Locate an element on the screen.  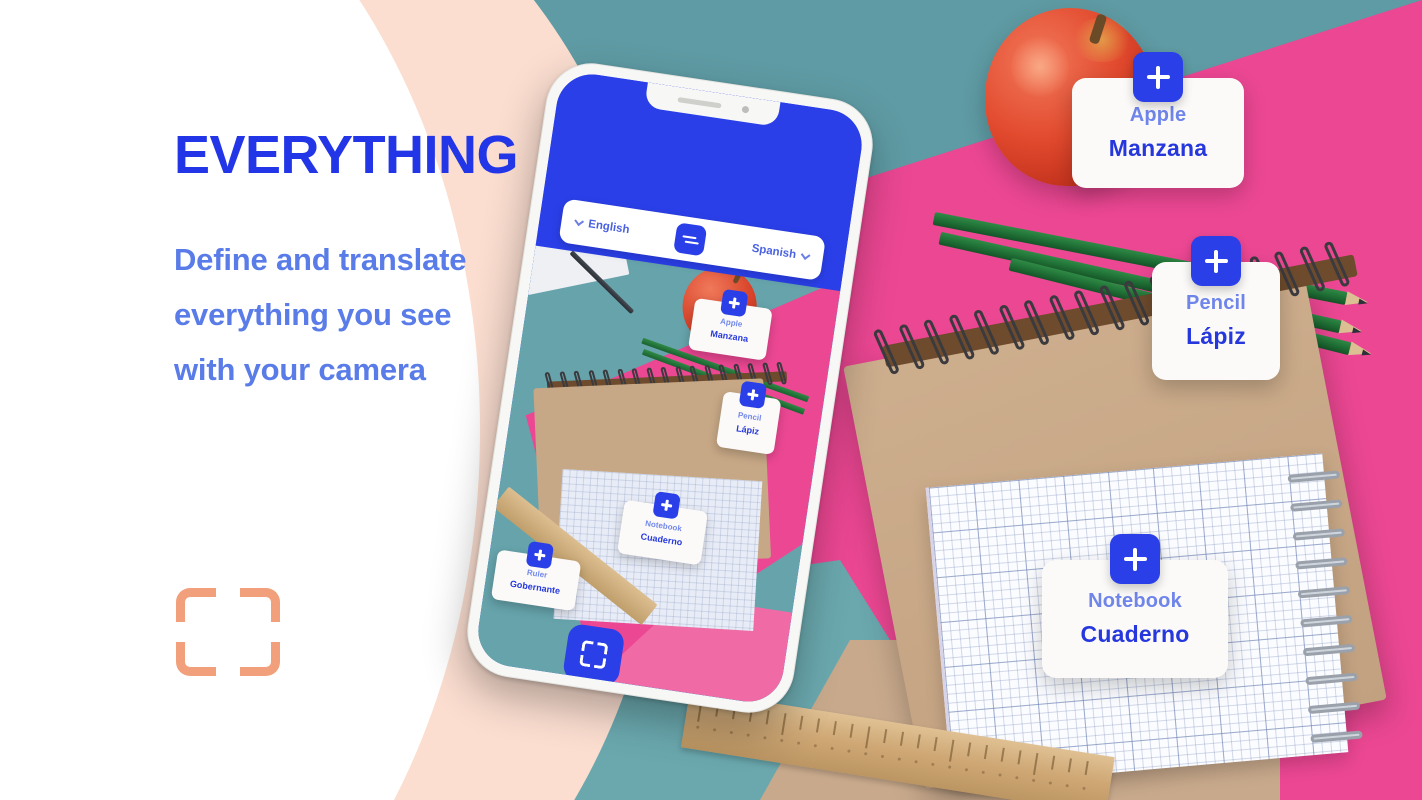
card-target-word: Lápiz is located at coordinates (1216, 336).